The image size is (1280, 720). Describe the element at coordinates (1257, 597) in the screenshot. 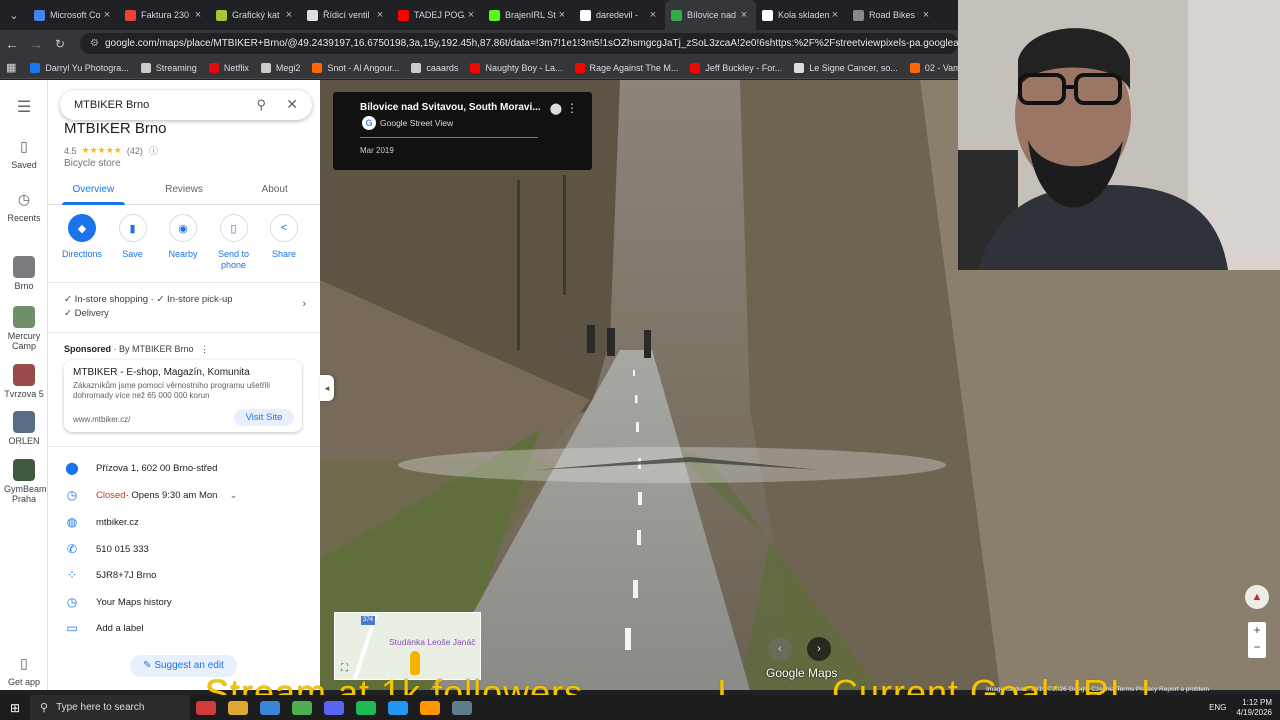

I see `compass-icon: ▲` at that location.